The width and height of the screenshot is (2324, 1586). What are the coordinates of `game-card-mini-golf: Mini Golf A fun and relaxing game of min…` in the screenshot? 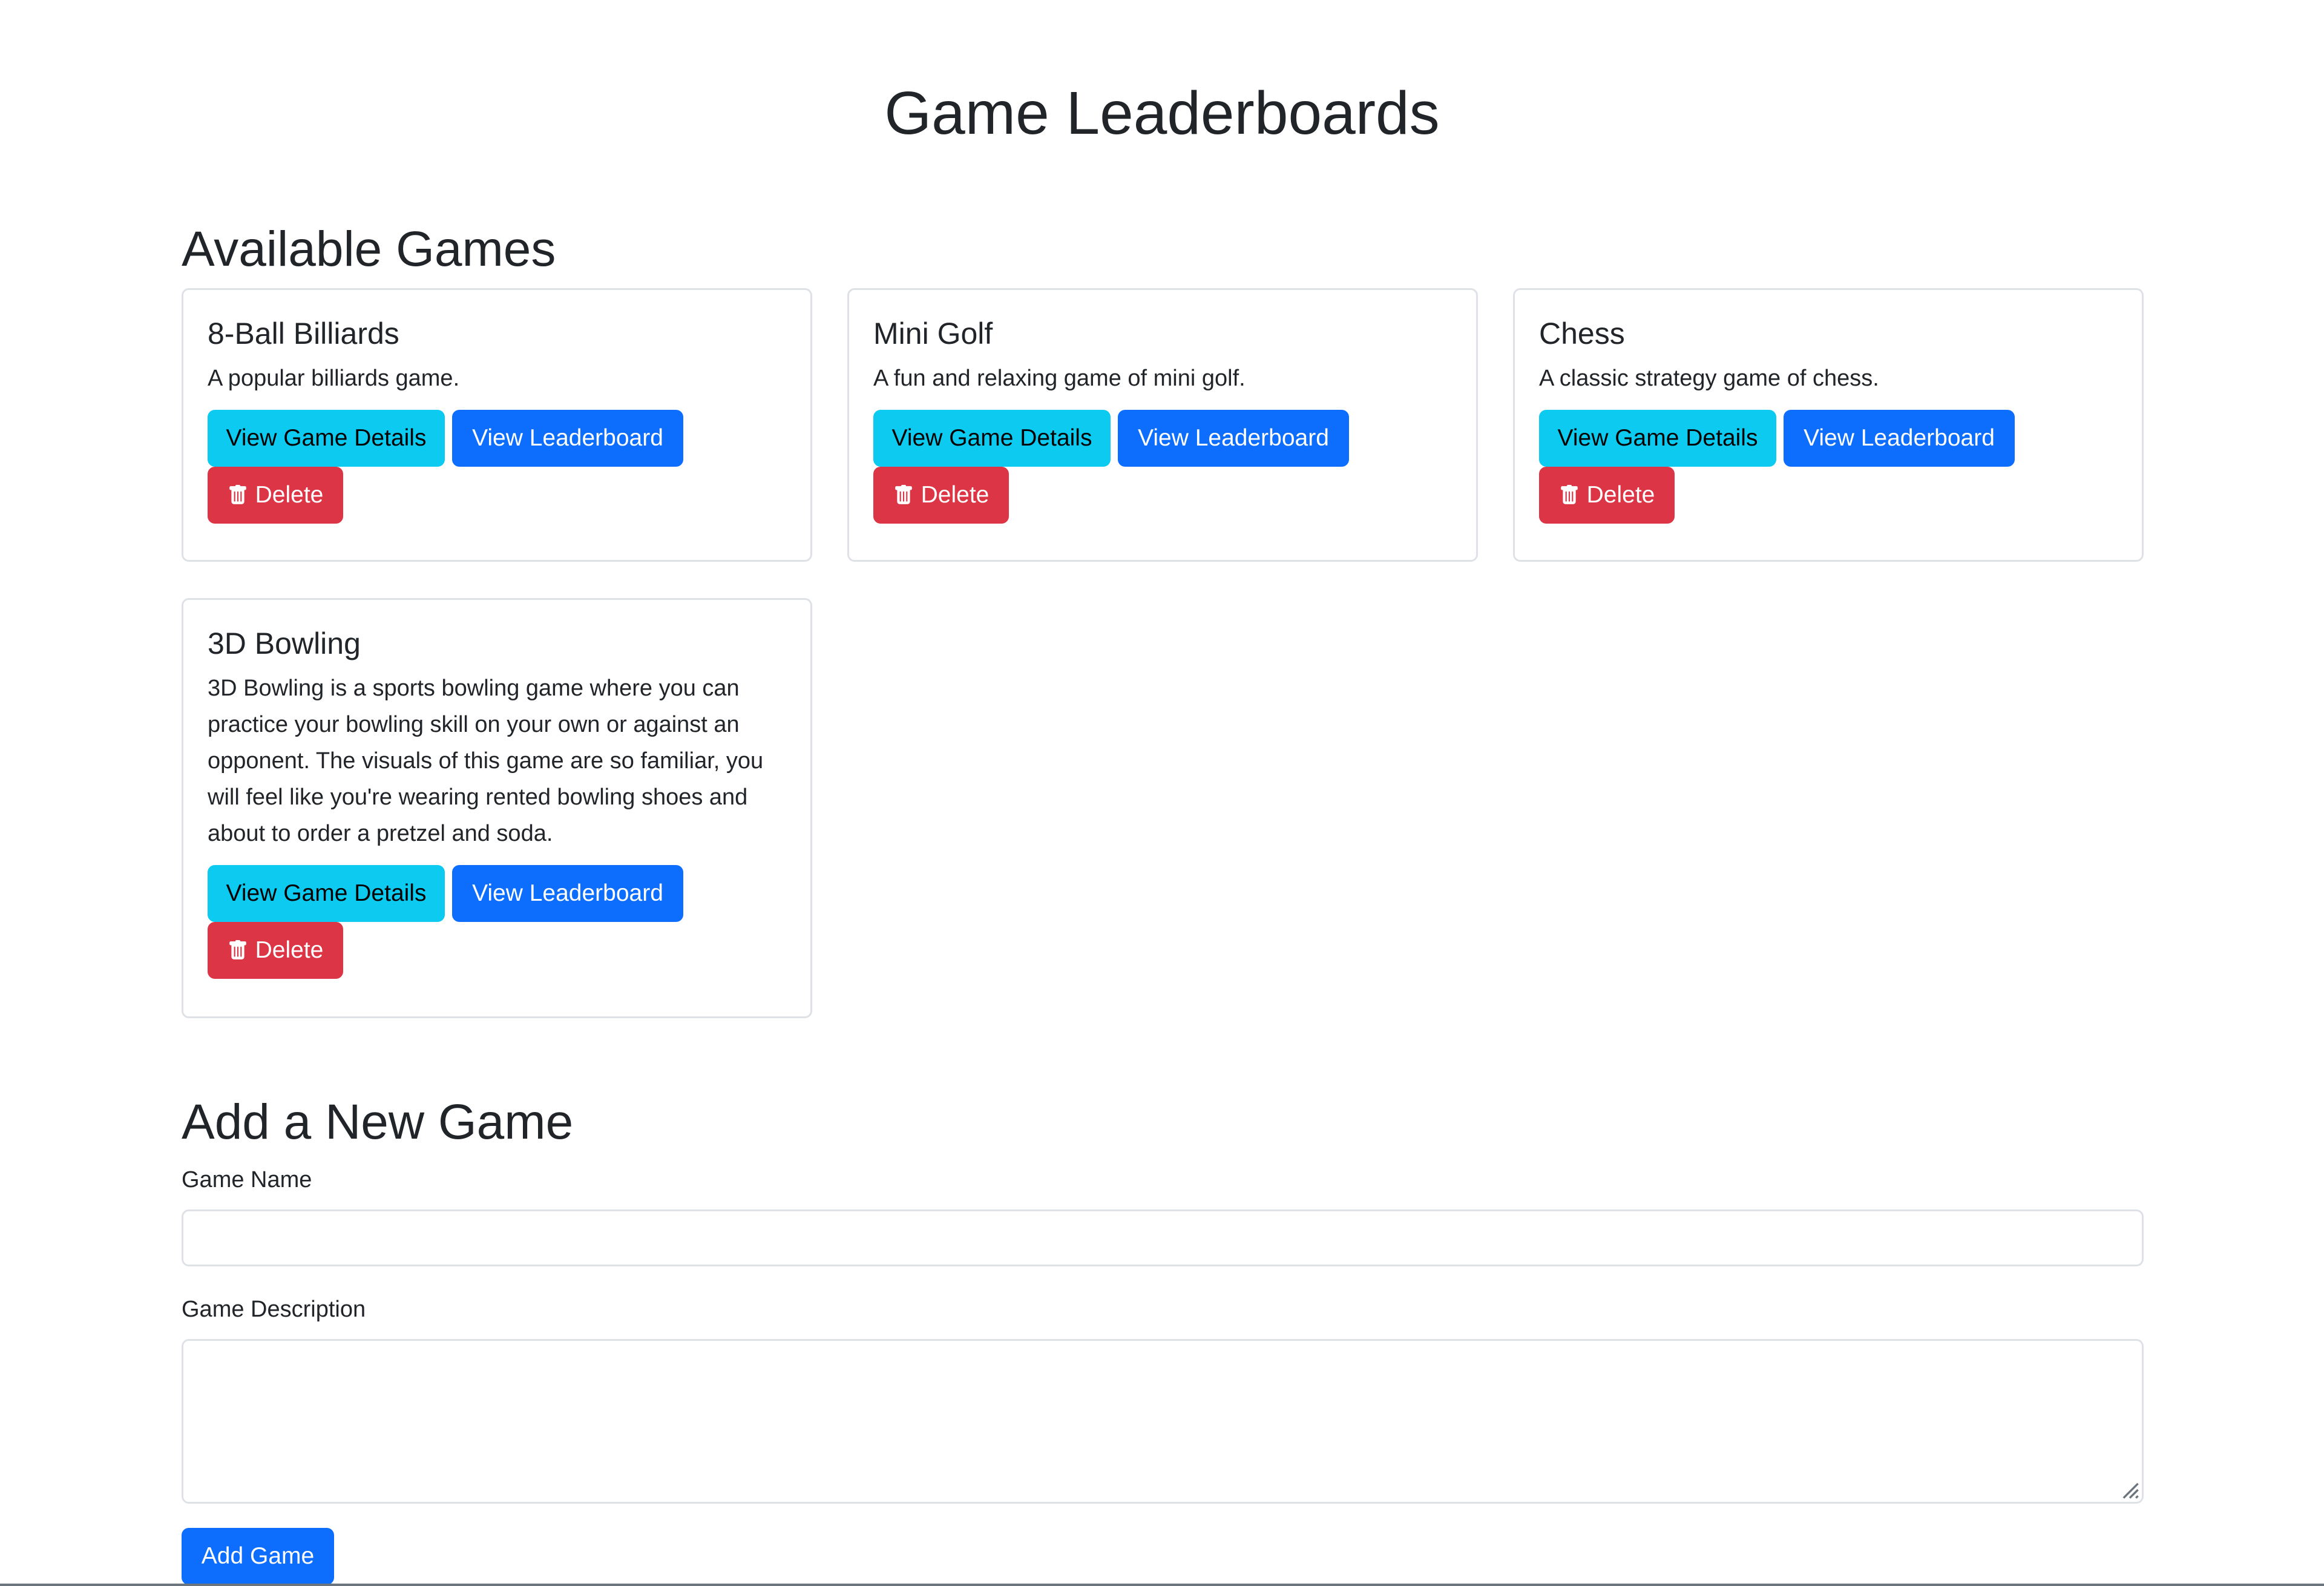 It's located at (1162, 425).